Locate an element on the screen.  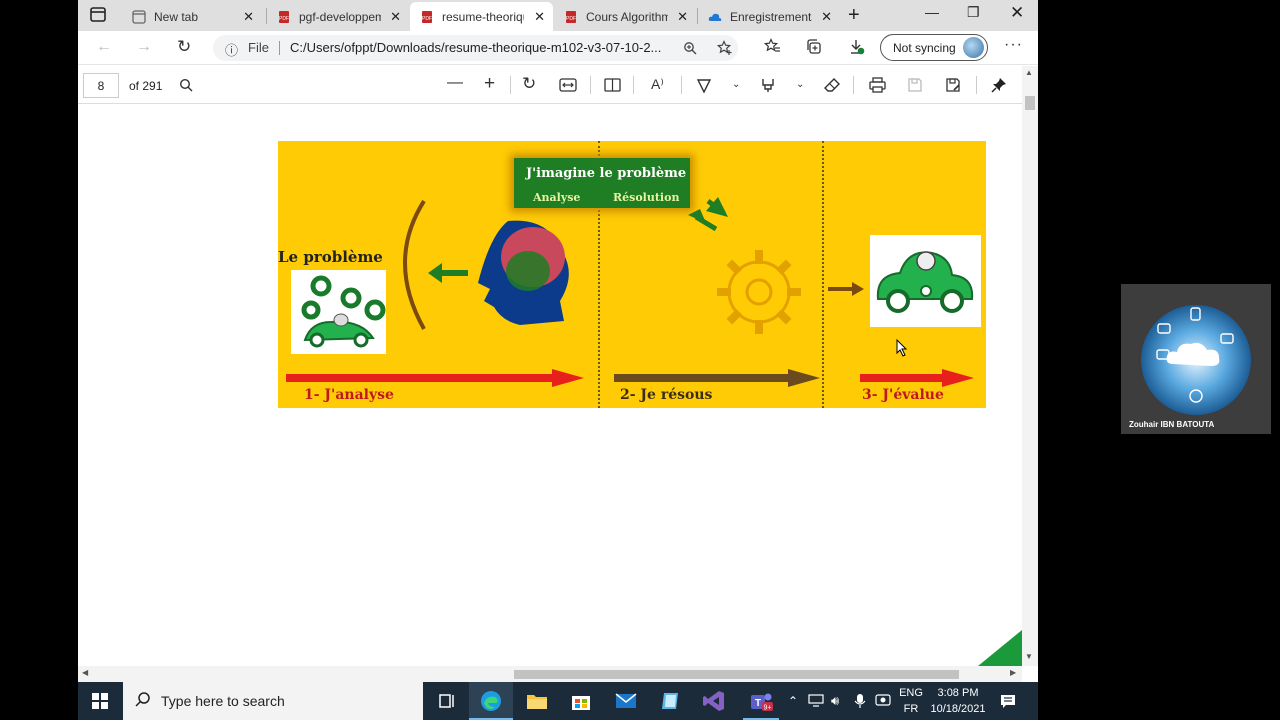
step1-label: 1- J'analyse is located at coordinates (349, 395).